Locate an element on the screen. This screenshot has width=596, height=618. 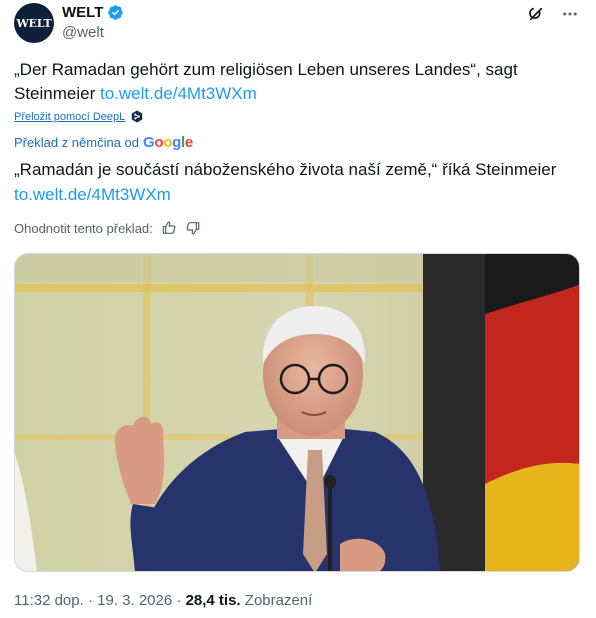
views-label: Zobrazení is located at coordinates (276, 600).